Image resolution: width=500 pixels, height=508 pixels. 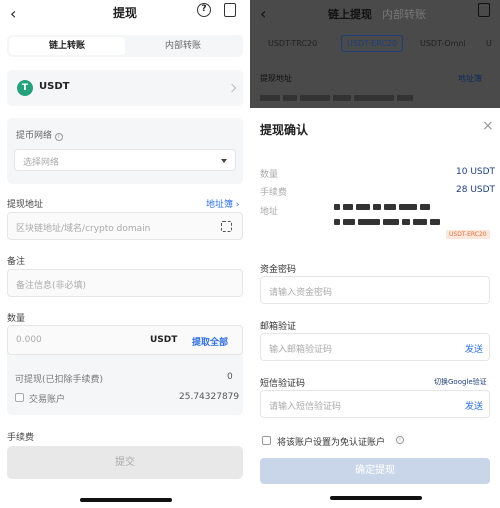 What do you see at coordinates (414, 215) in the screenshot?
I see `addr-redacted` at bounding box center [414, 215].